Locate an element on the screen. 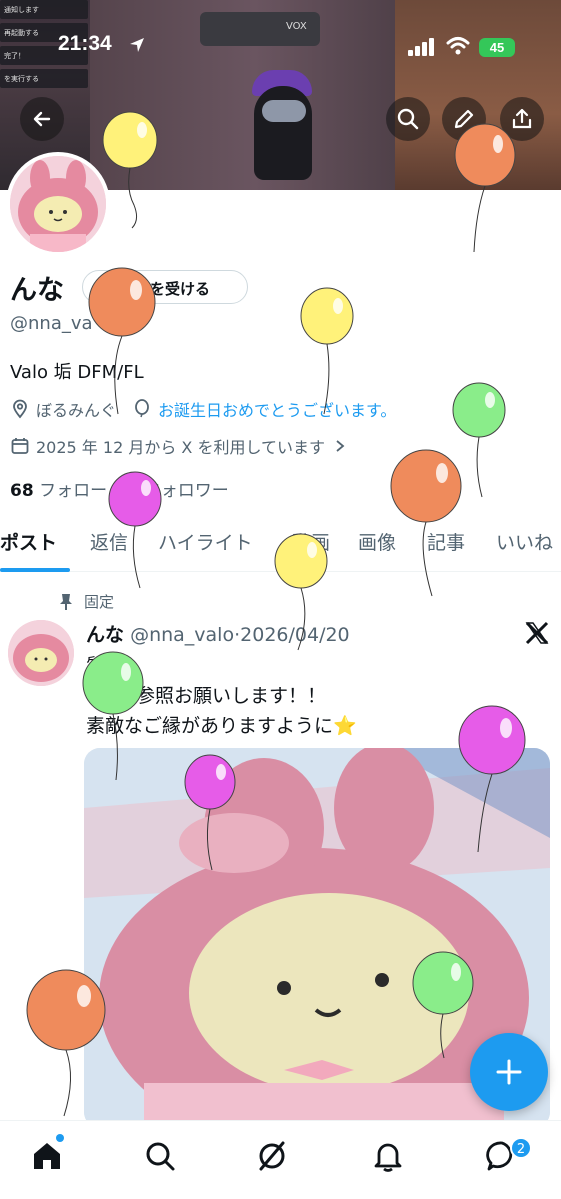  tab-highlights: ハイライト is located at coordinates (205, 541).